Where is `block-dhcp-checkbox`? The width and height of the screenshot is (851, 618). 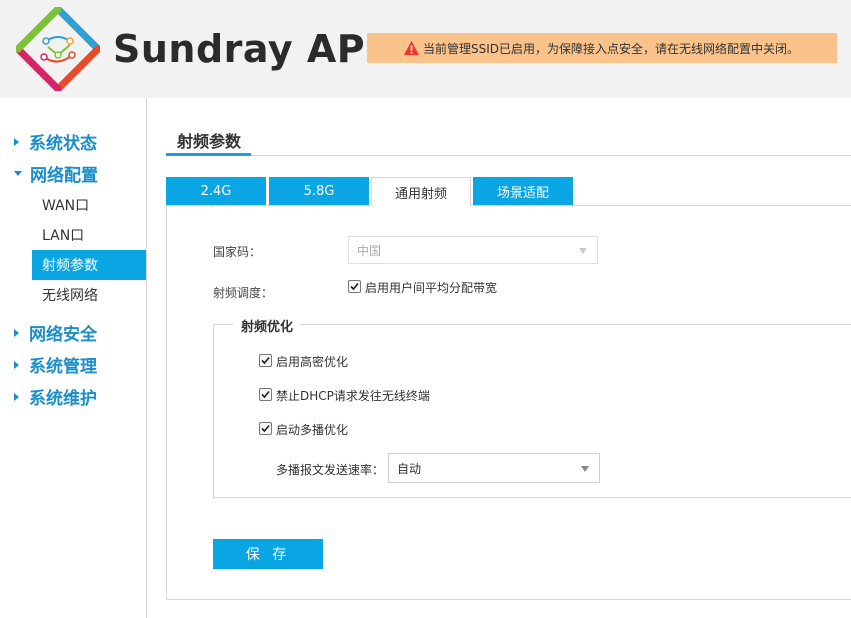 block-dhcp-checkbox is located at coordinates (265, 394).